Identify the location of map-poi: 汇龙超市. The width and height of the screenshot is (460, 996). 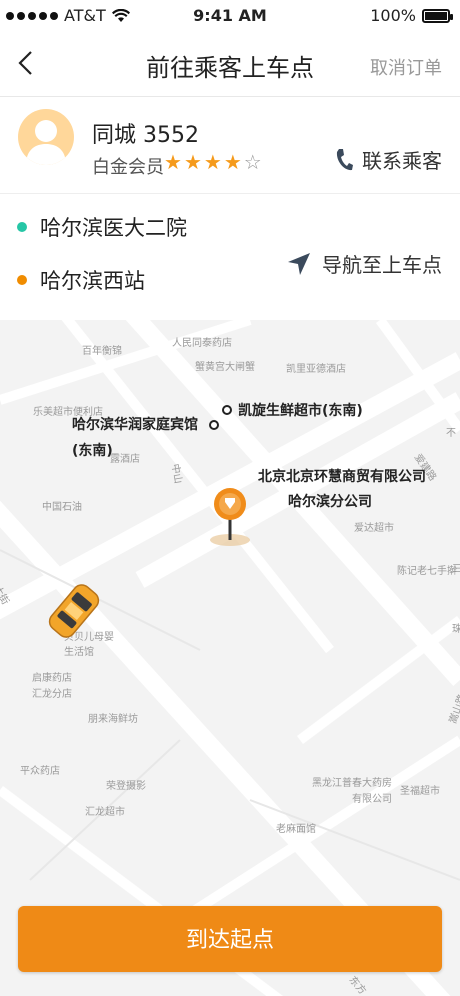
(105, 812).